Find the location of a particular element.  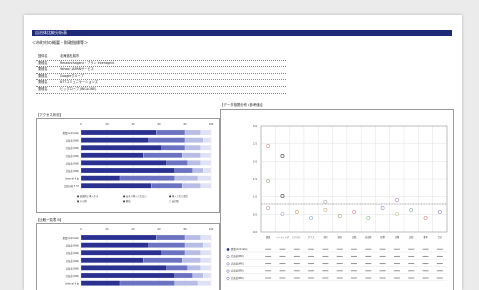

column-header: 比較 is located at coordinates (411, 237).